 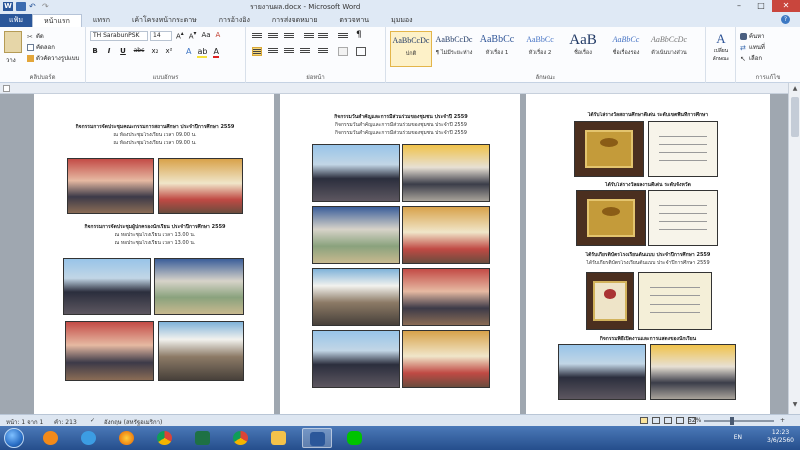 What do you see at coordinates (738, 437) in the screenshot?
I see `input-language: EN` at bounding box center [738, 437].